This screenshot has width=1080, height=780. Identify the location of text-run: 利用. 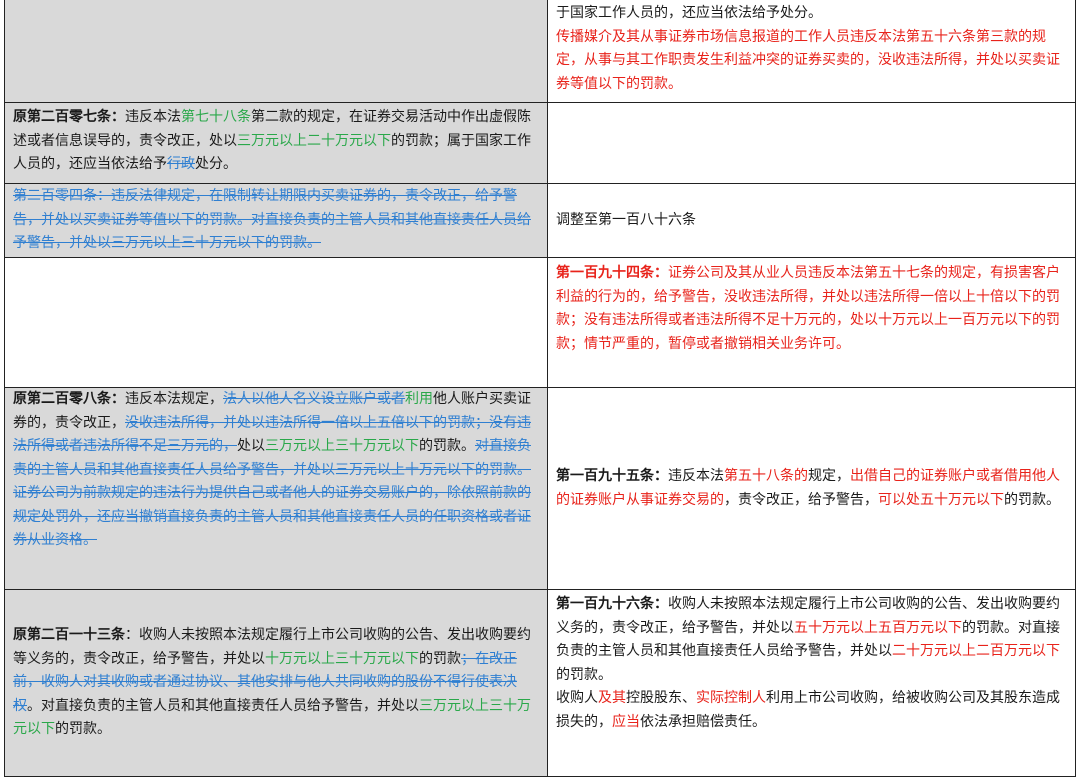
(419, 399).